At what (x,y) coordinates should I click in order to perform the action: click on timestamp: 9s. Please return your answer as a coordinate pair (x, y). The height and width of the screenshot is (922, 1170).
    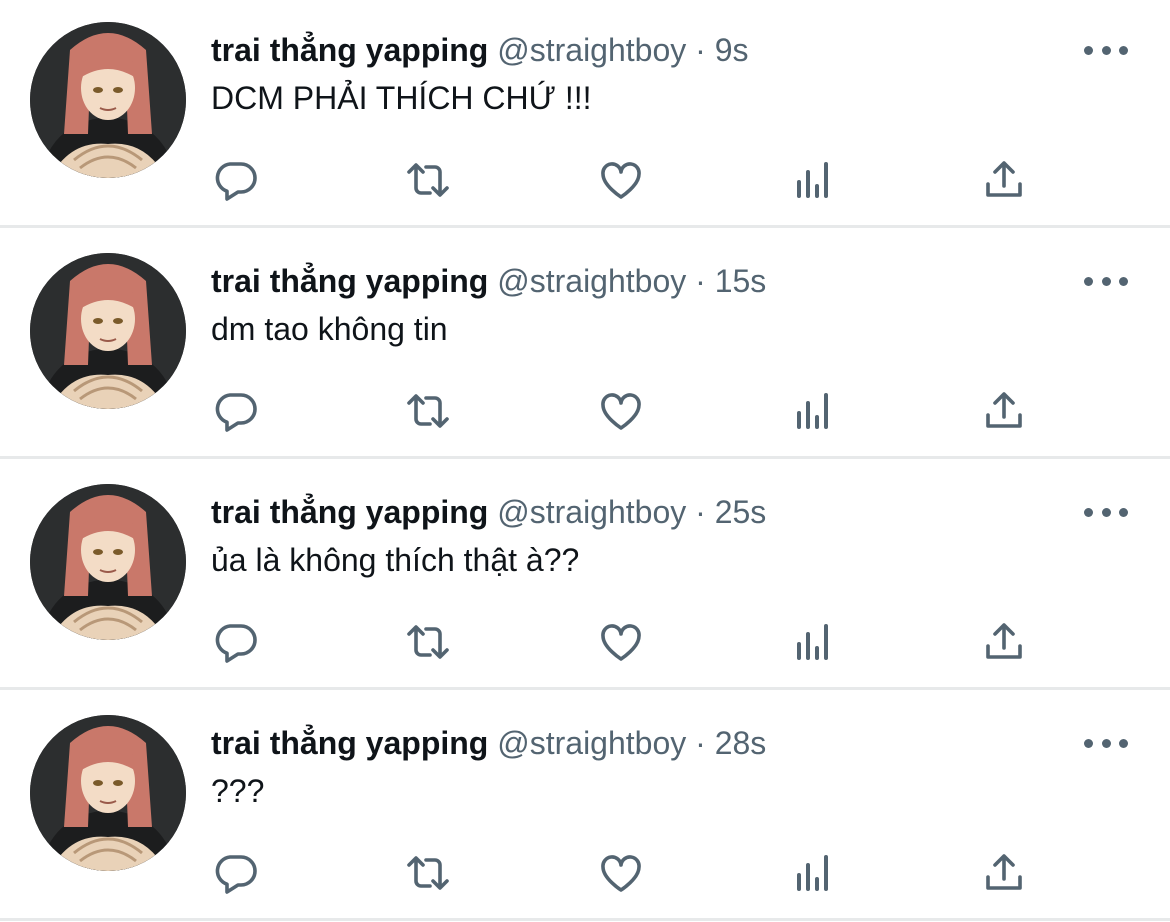
    Looking at the image, I should click on (732, 50).